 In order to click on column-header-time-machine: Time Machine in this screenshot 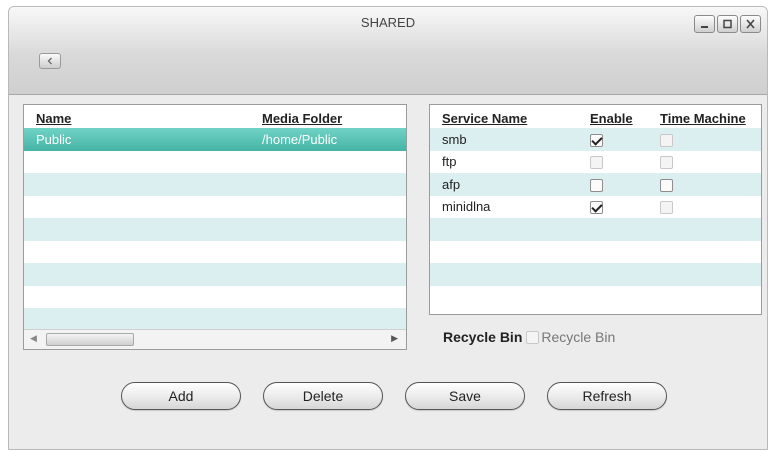, I will do `click(708, 118)`.